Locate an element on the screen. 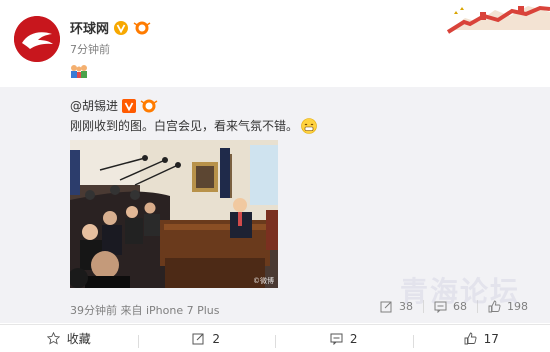  star-icon is located at coordinates (53, 338).